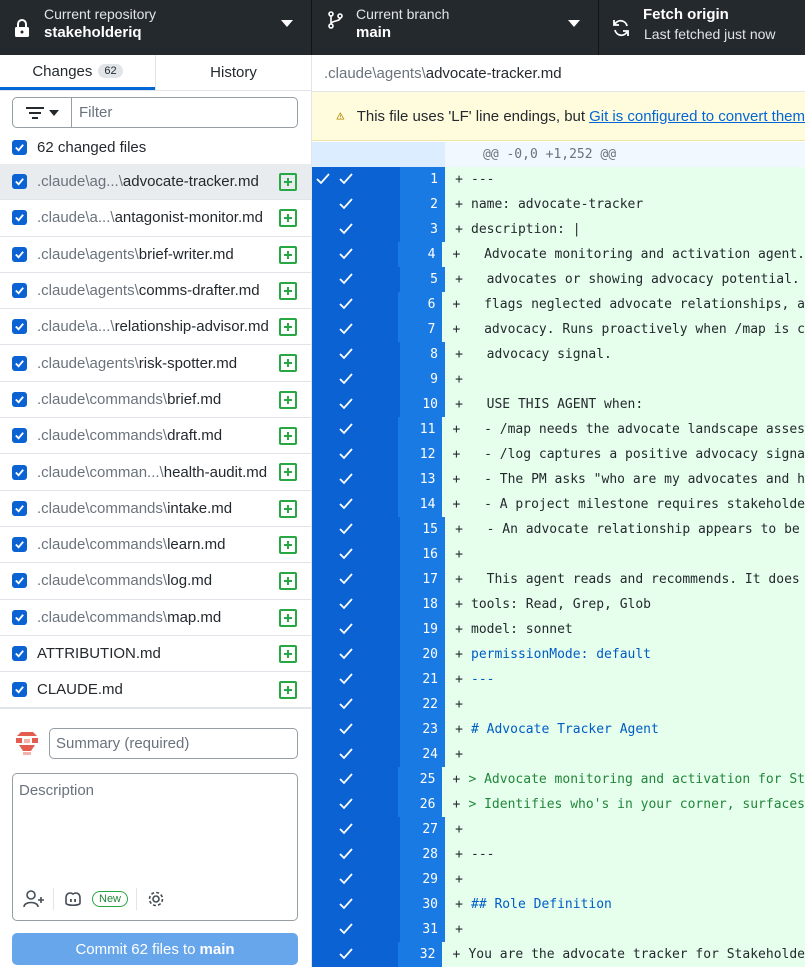 This screenshot has width=805, height=967. What do you see at coordinates (558, 729) in the screenshot?
I see `diff-line: 23 + # Advocate Tracker Agent` at bounding box center [558, 729].